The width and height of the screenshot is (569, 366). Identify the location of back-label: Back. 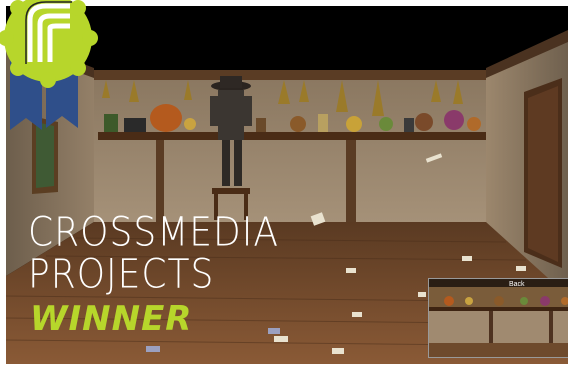
(517, 284).